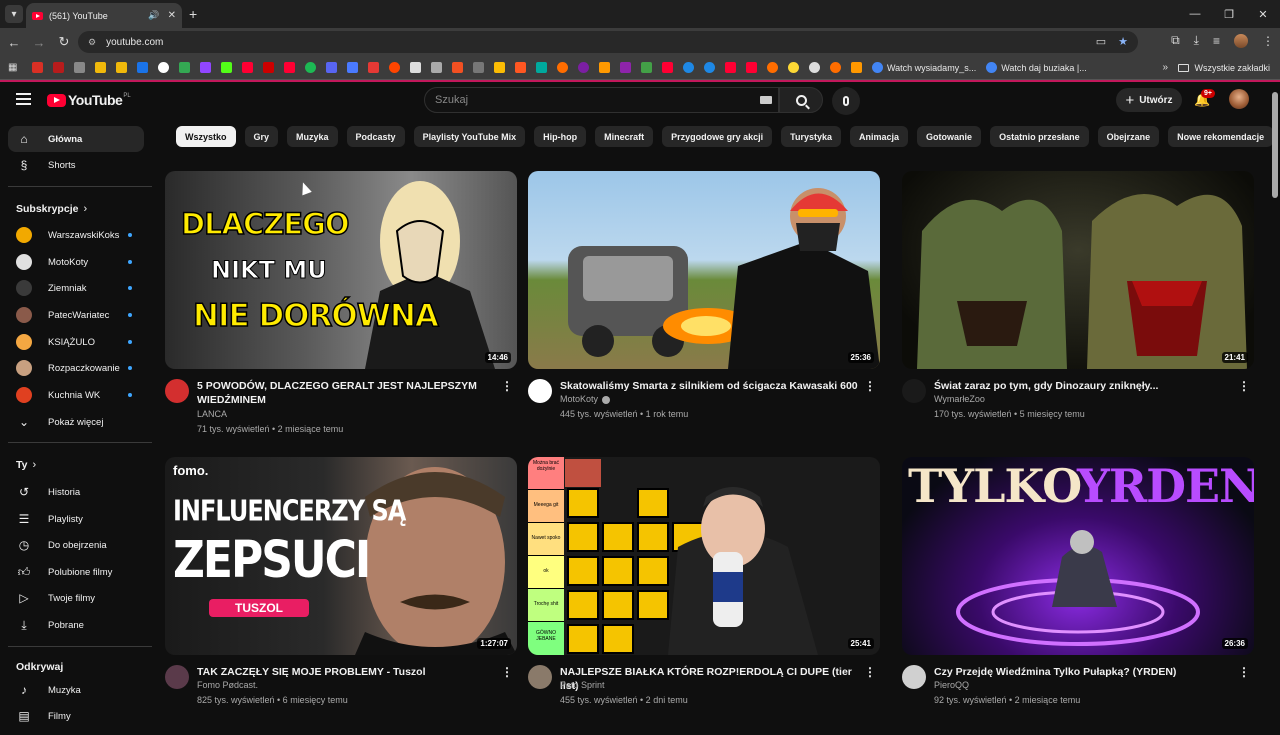 This screenshot has width=1280, height=735. Describe the element at coordinates (846, 101) in the screenshot. I see `voice-search-button` at that location.